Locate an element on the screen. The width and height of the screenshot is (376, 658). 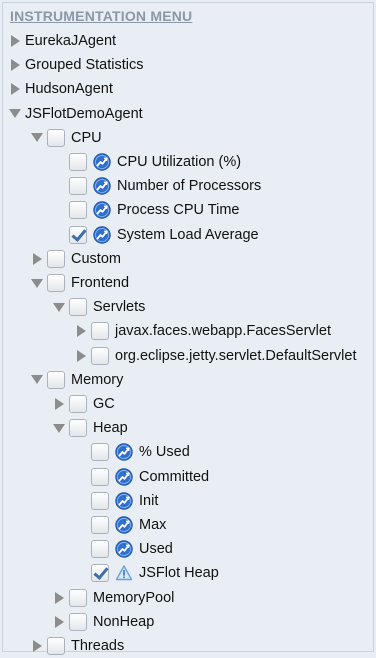
tree-item-label: Process CPU Time is located at coordinates (178, 210).